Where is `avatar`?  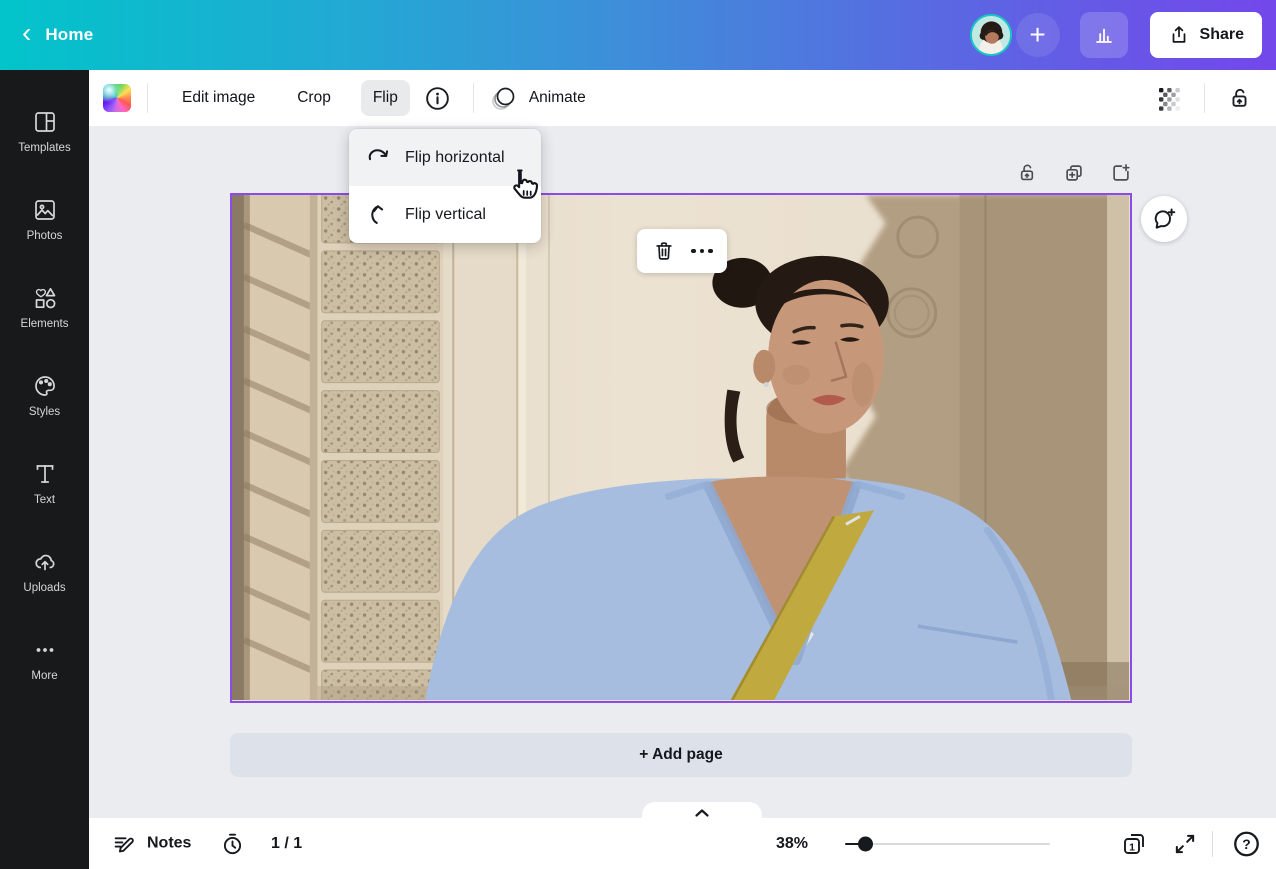 avatar is located at coordinates (990, 35).